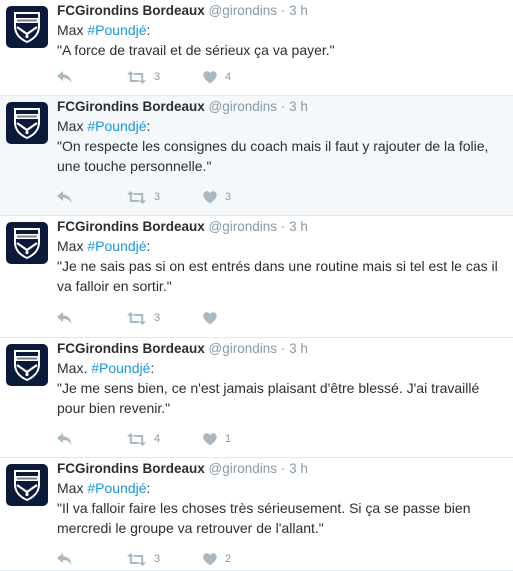  I want to click on tweet-actions: 3 4, so click(160, 77).